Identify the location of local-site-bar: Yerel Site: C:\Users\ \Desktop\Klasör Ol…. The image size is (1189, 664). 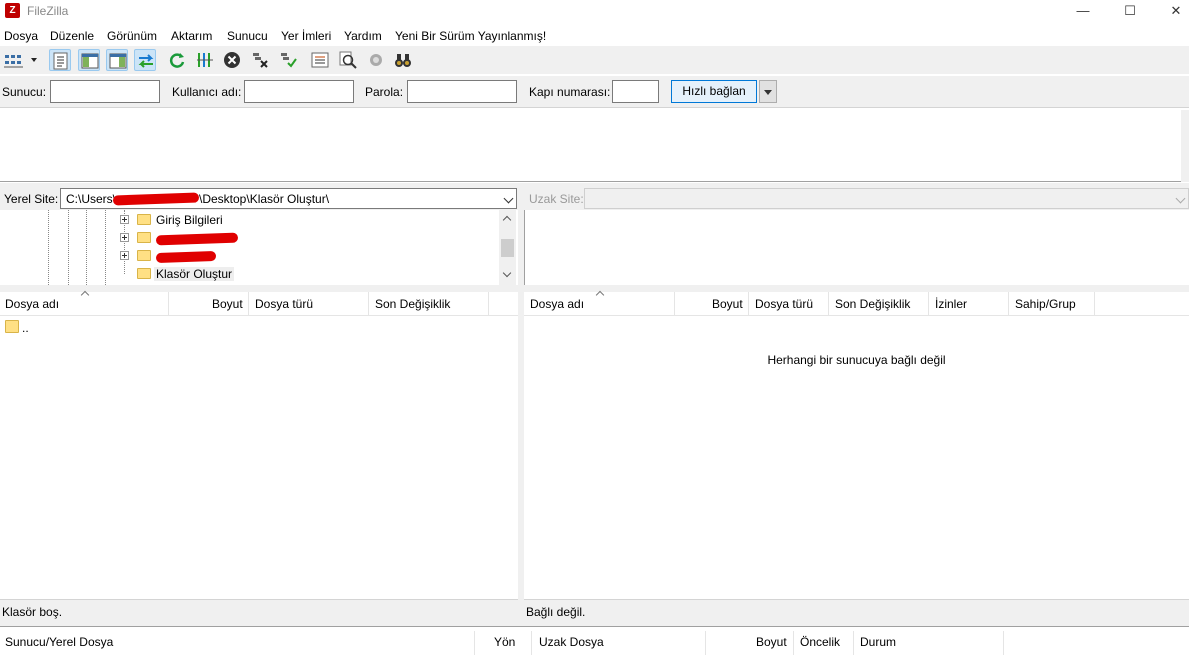
(259, 199).